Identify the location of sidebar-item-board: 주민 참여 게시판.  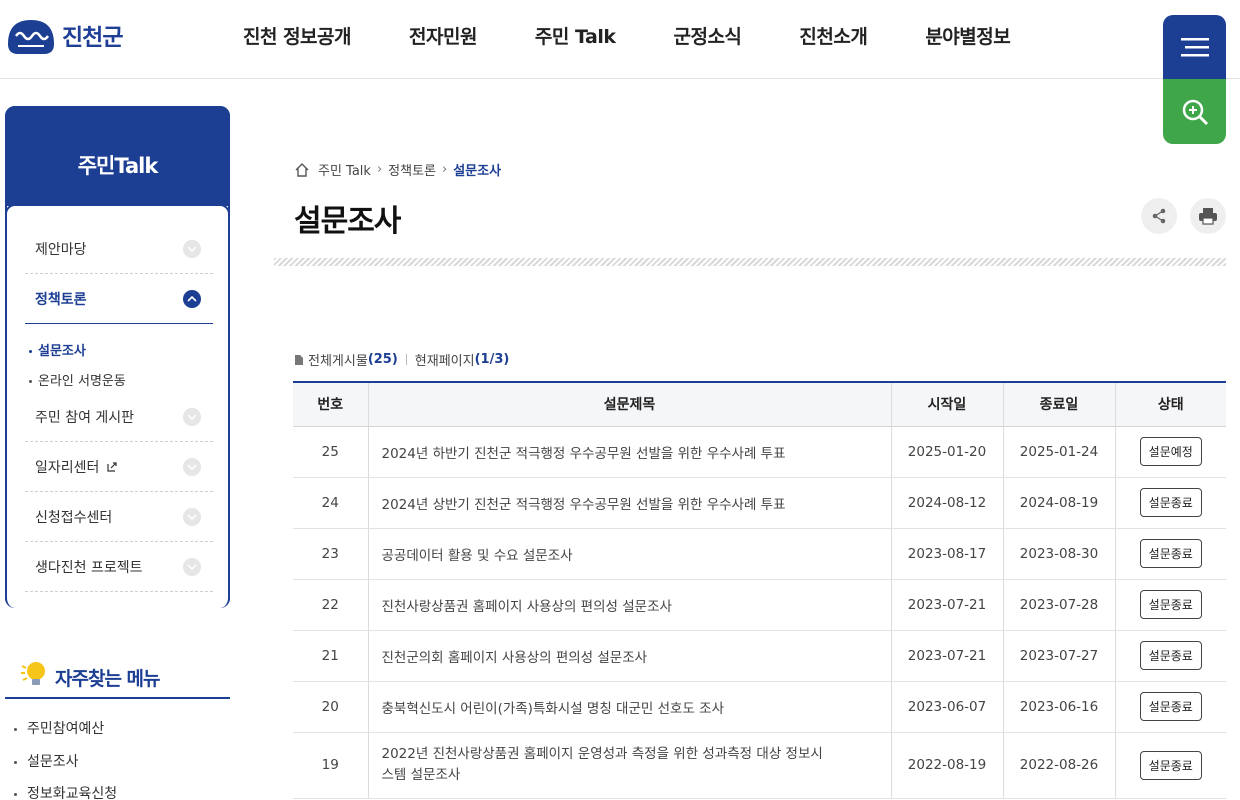
(119, 417).